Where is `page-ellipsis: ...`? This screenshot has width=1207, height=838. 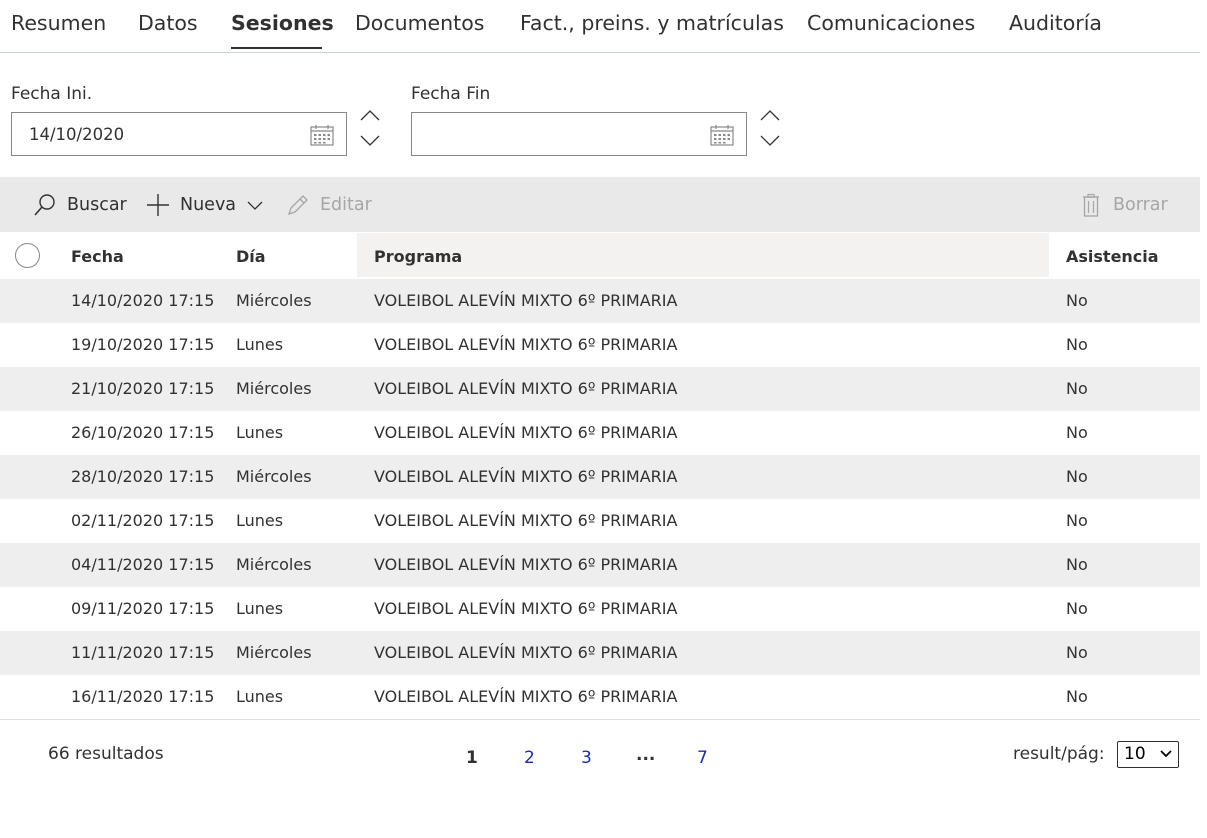
page-ellipsis: ... is located at coordinates (646, 755).